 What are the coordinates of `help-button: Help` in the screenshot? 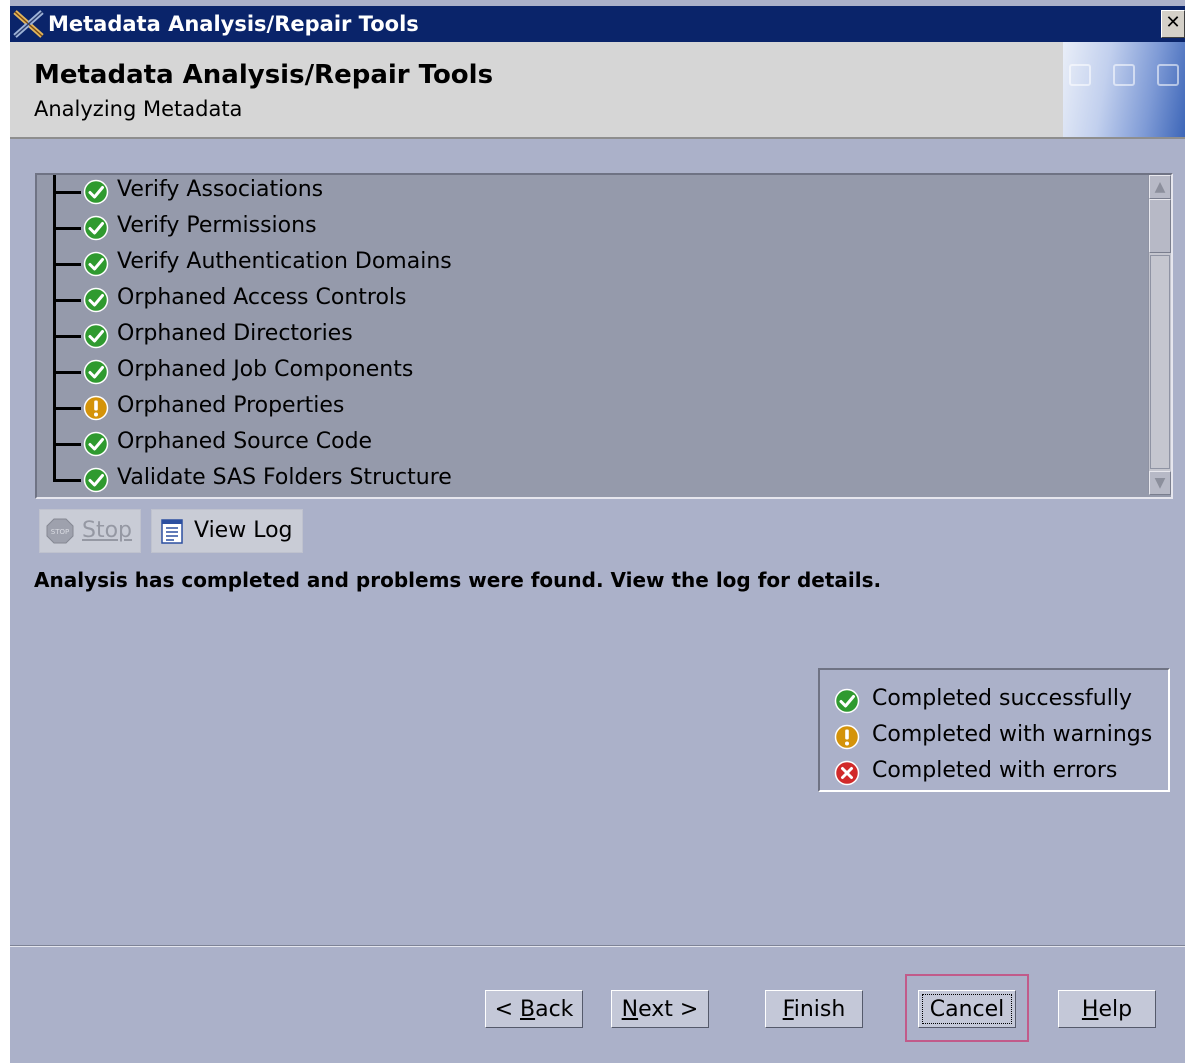 It's located at (1107, 1009).